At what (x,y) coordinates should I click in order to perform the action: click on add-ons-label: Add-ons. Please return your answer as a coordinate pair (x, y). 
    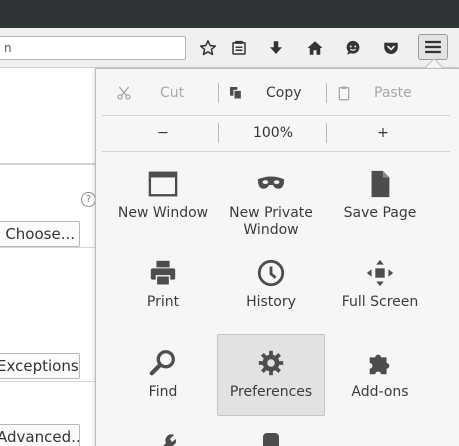
    Looking at the image, I should click on (380, 392).